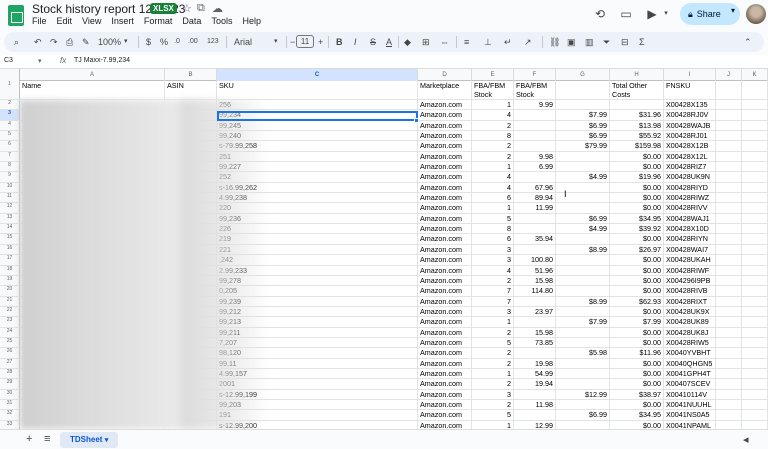 The height and width of the screenshot is (449, 768). I want to click on row-number: 18, so click(10, 270).